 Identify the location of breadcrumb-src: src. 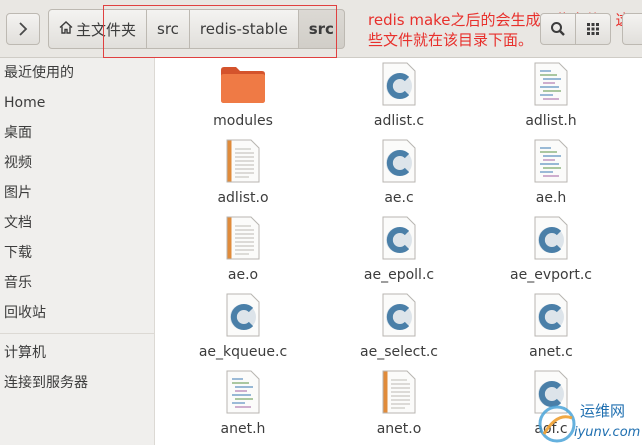
(168, 29).